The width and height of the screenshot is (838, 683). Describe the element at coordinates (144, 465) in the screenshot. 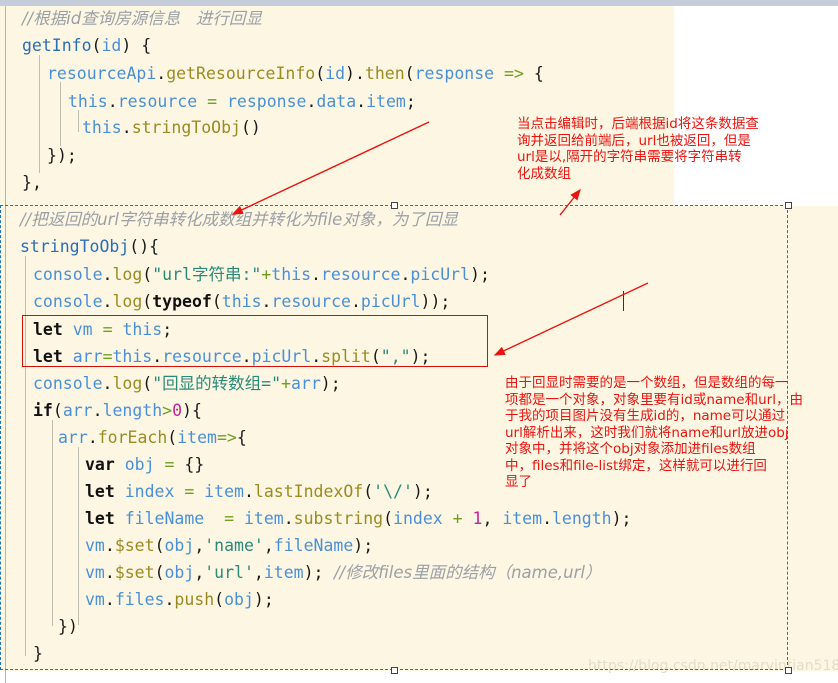

I see `code-line: var obj = {}` at that location.